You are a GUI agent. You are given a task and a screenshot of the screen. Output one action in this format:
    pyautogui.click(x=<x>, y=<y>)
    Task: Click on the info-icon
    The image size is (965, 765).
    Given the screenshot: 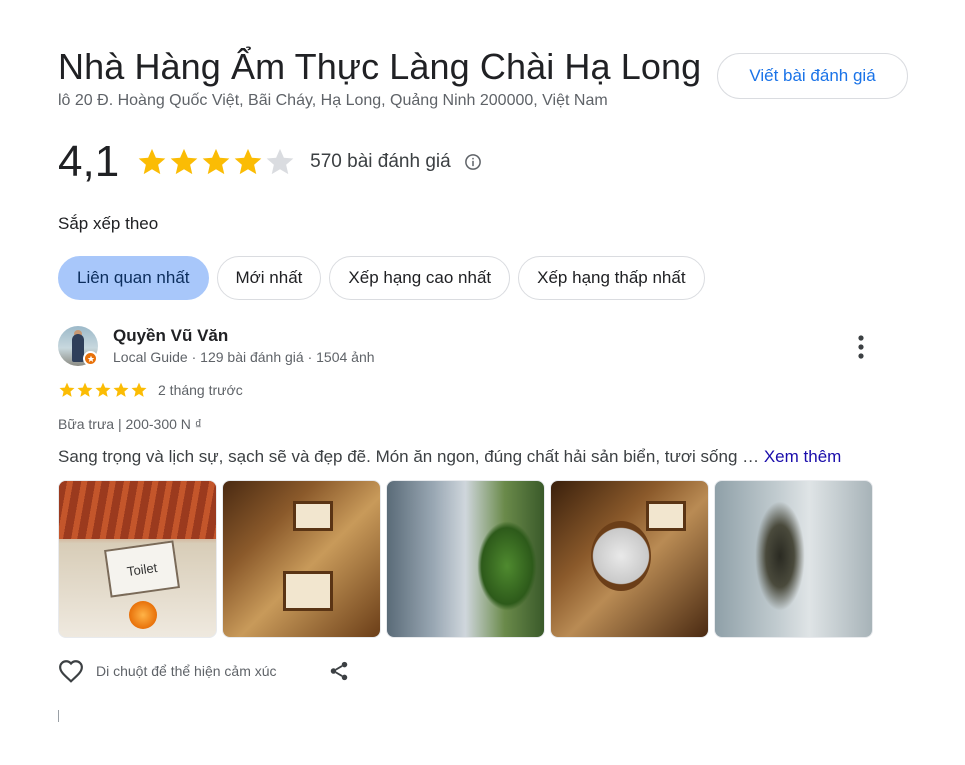 What is the action you would take?
    pyautogui.click(x=473, y=162)
    